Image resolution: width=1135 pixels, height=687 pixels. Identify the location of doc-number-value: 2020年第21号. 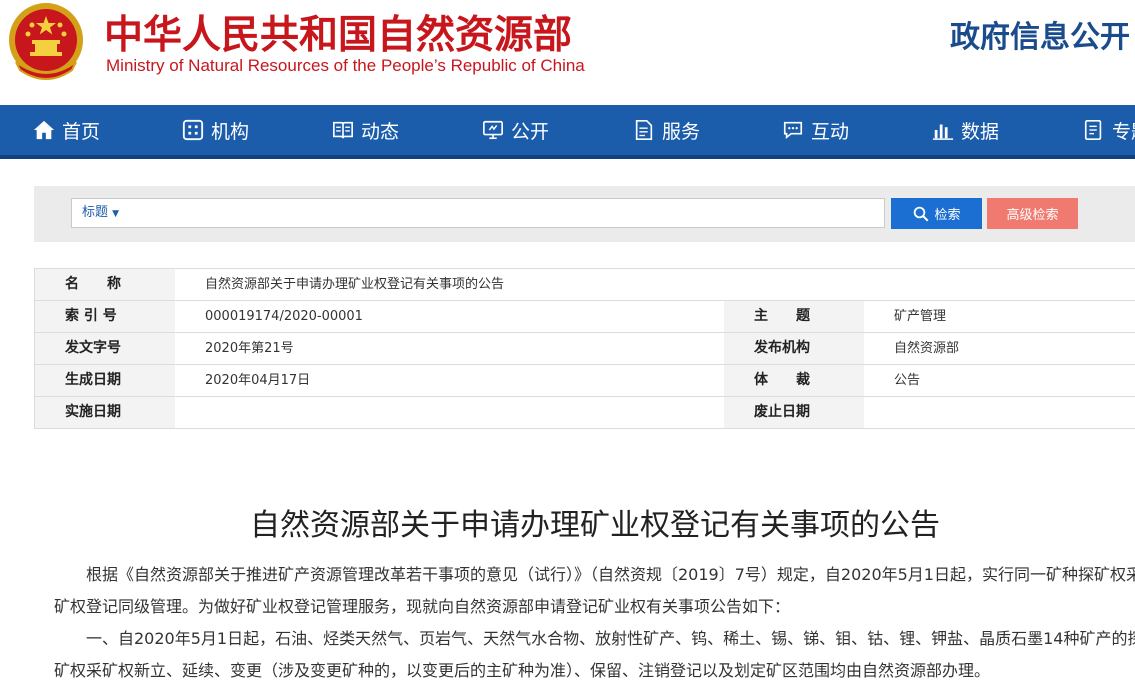
(249, 348).